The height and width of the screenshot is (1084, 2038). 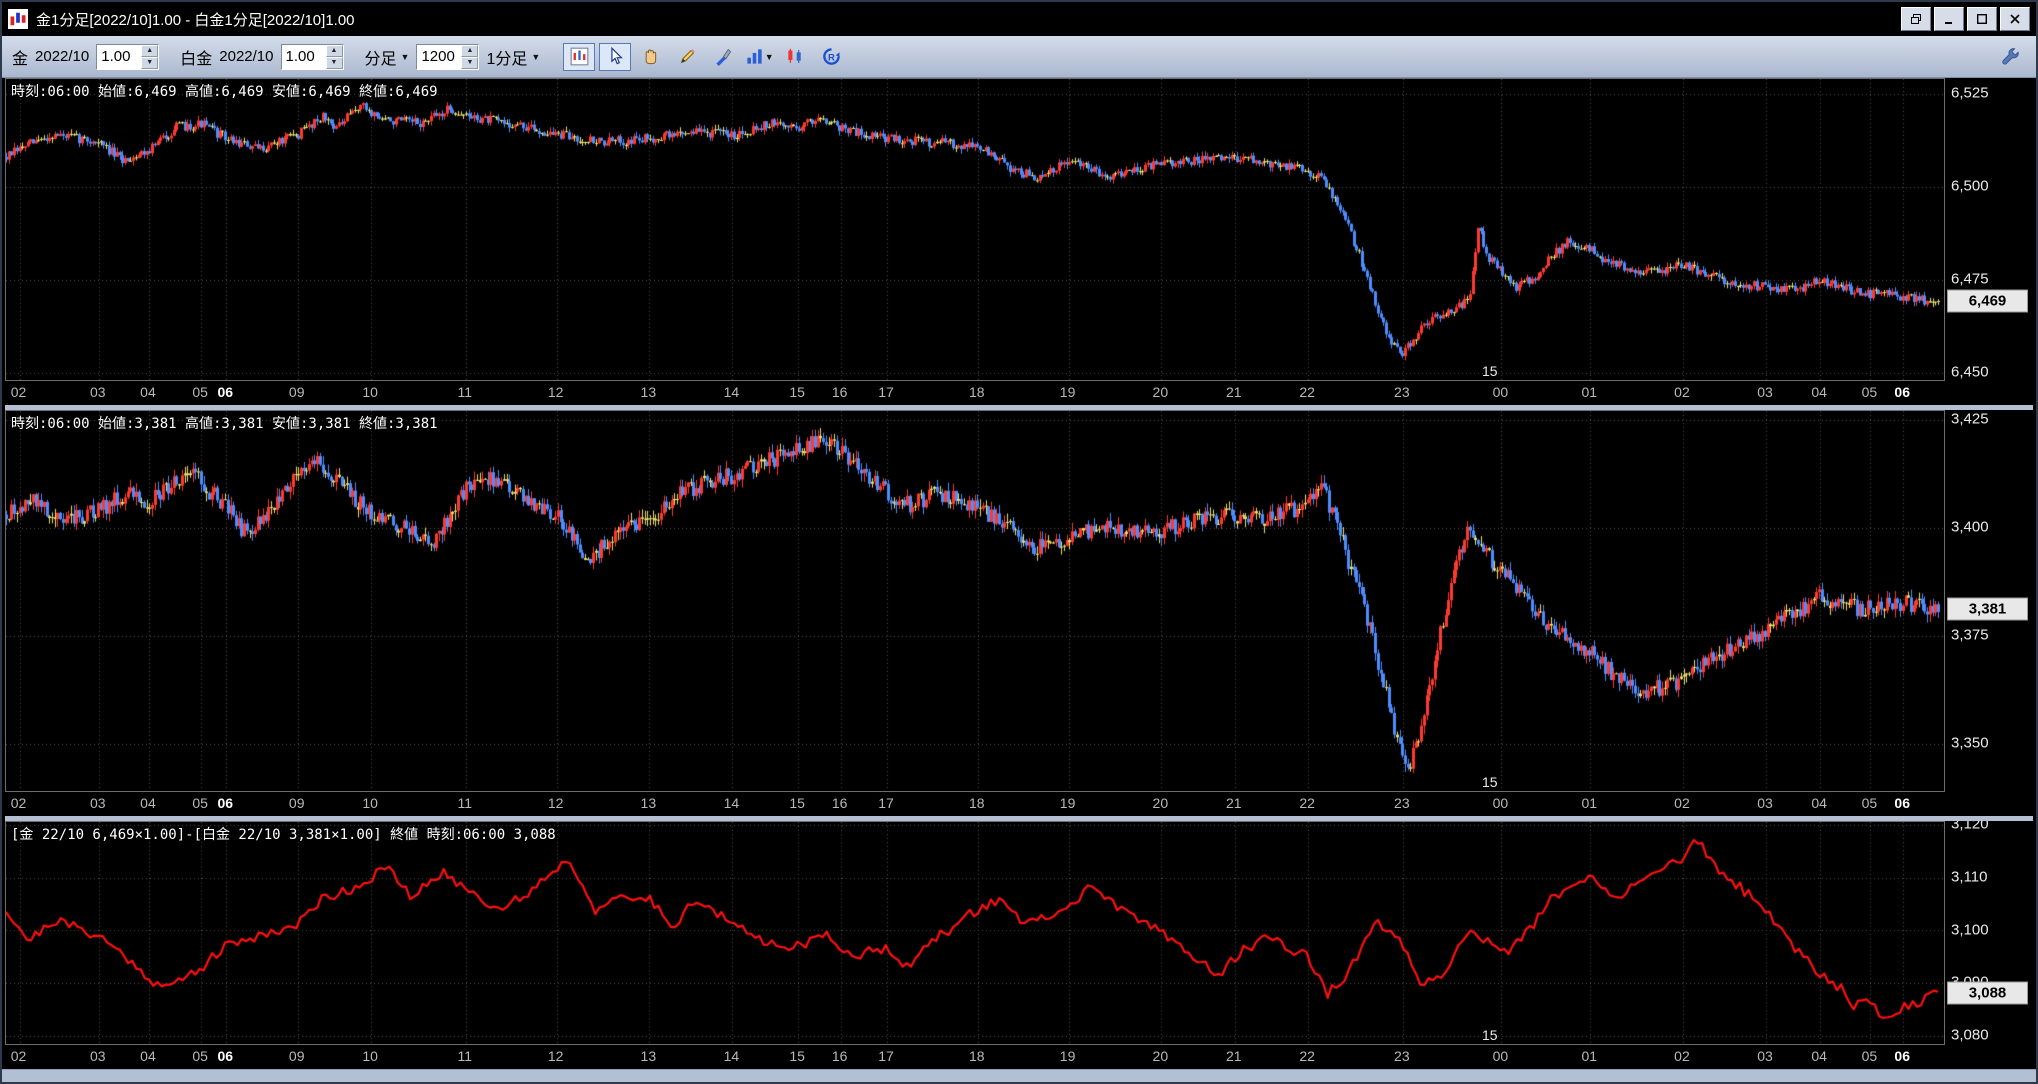 I want to click on x-axis-label: 21, so click(x=1233, y=392).